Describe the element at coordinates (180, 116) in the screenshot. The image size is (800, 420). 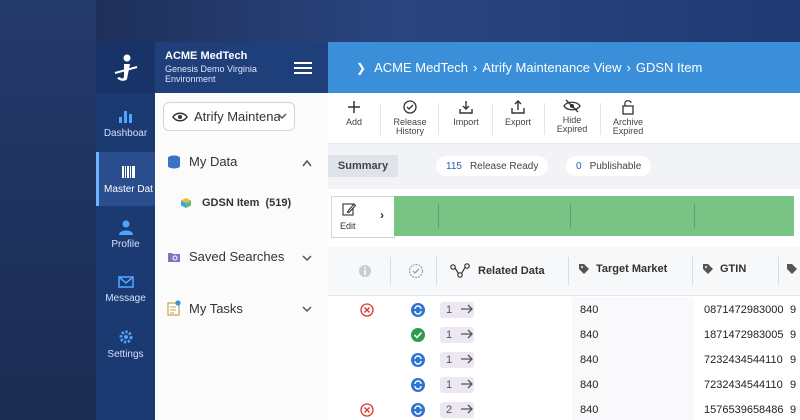
I see `eye-icon` at that location.